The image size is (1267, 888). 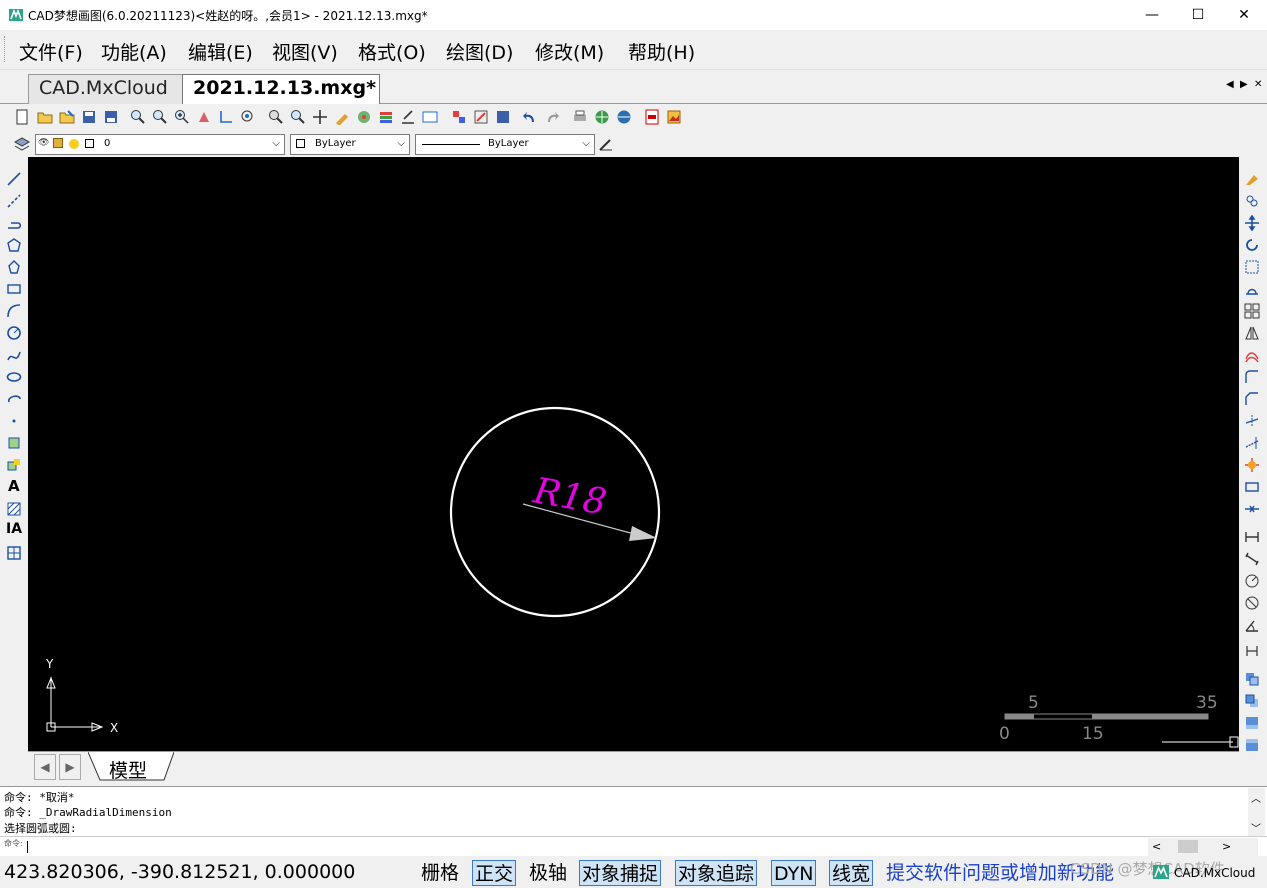 What do you see at coordinates (89, 117) in the screenshot?
I see `save-icon` at bounding box center [89, 117].